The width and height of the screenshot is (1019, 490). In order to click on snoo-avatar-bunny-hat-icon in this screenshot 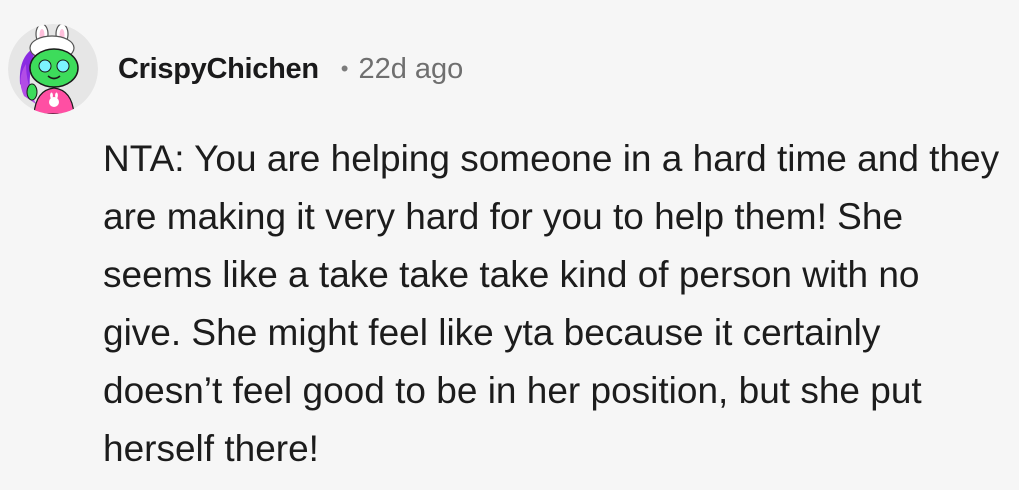, I will do `click(53, 69)`.